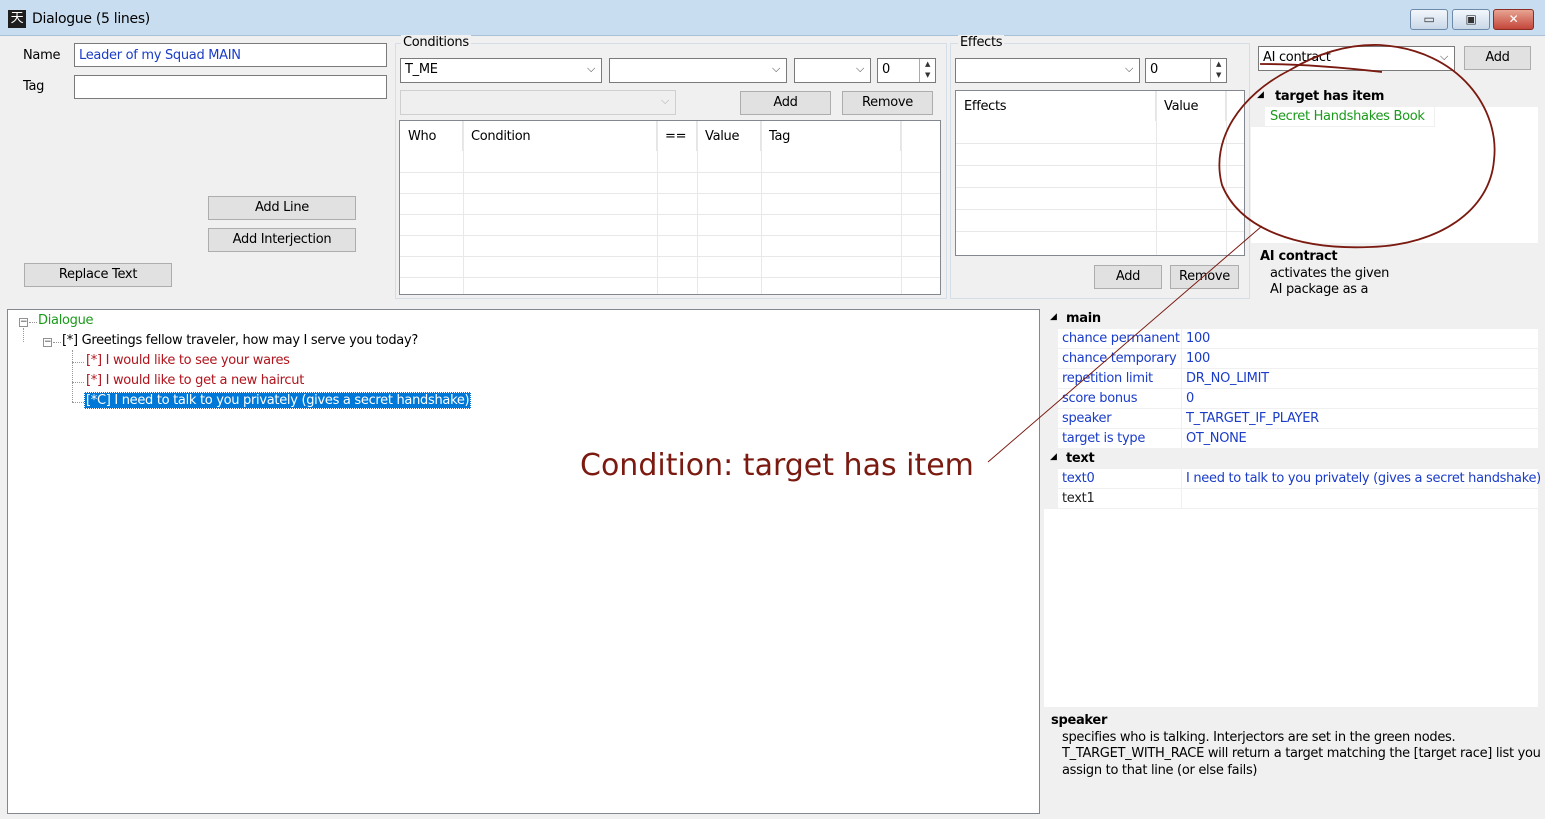 This screenshot has width=1545, height=819. Describe the element at coordinates (501, 70) in the screenshot. I see `condition-who-combo: T_ME ⌵` at that location.